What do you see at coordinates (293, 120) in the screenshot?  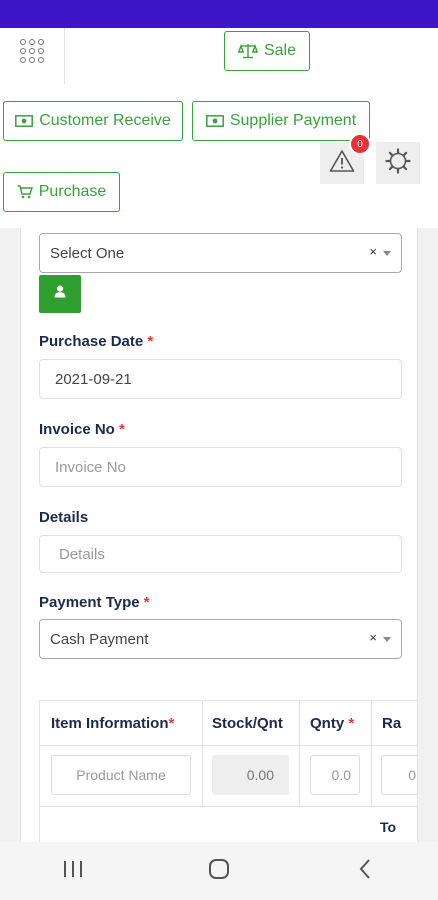 I see `supplier-payment-label: Supplier Payment` at bounding box center [293, 120].